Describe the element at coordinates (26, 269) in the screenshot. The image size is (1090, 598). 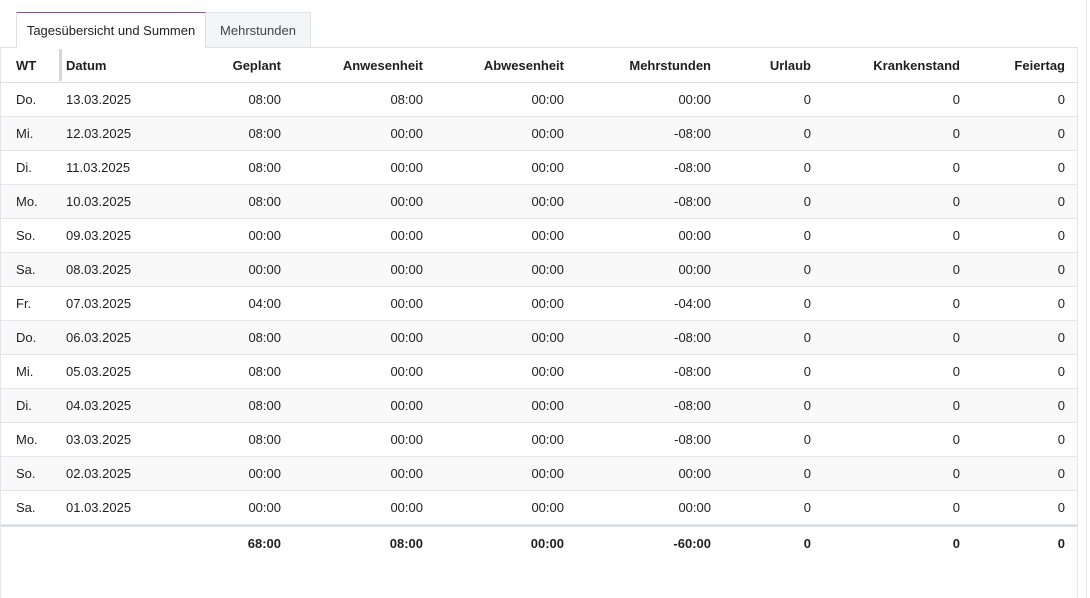
I see `cell-wt: Sa.` at that location.